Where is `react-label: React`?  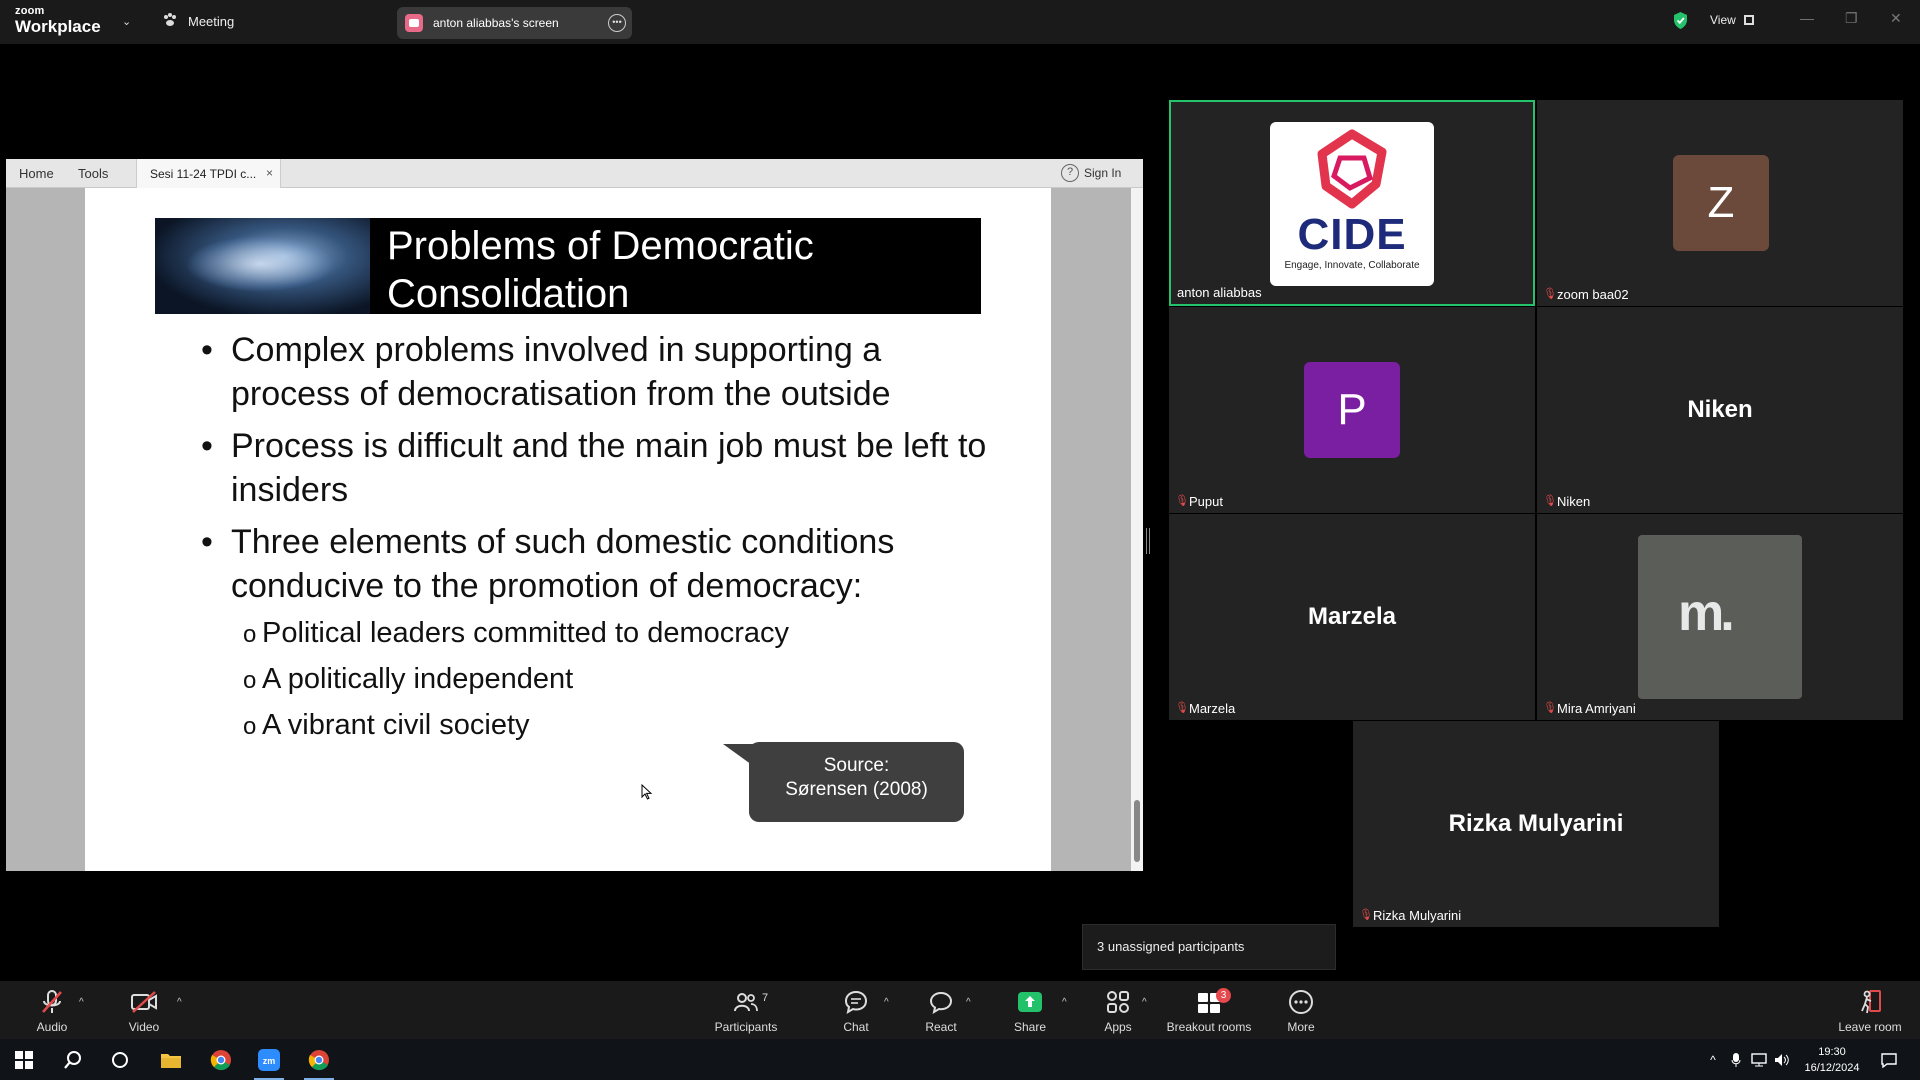 react-label: React is located at coordinates (941, 1027).